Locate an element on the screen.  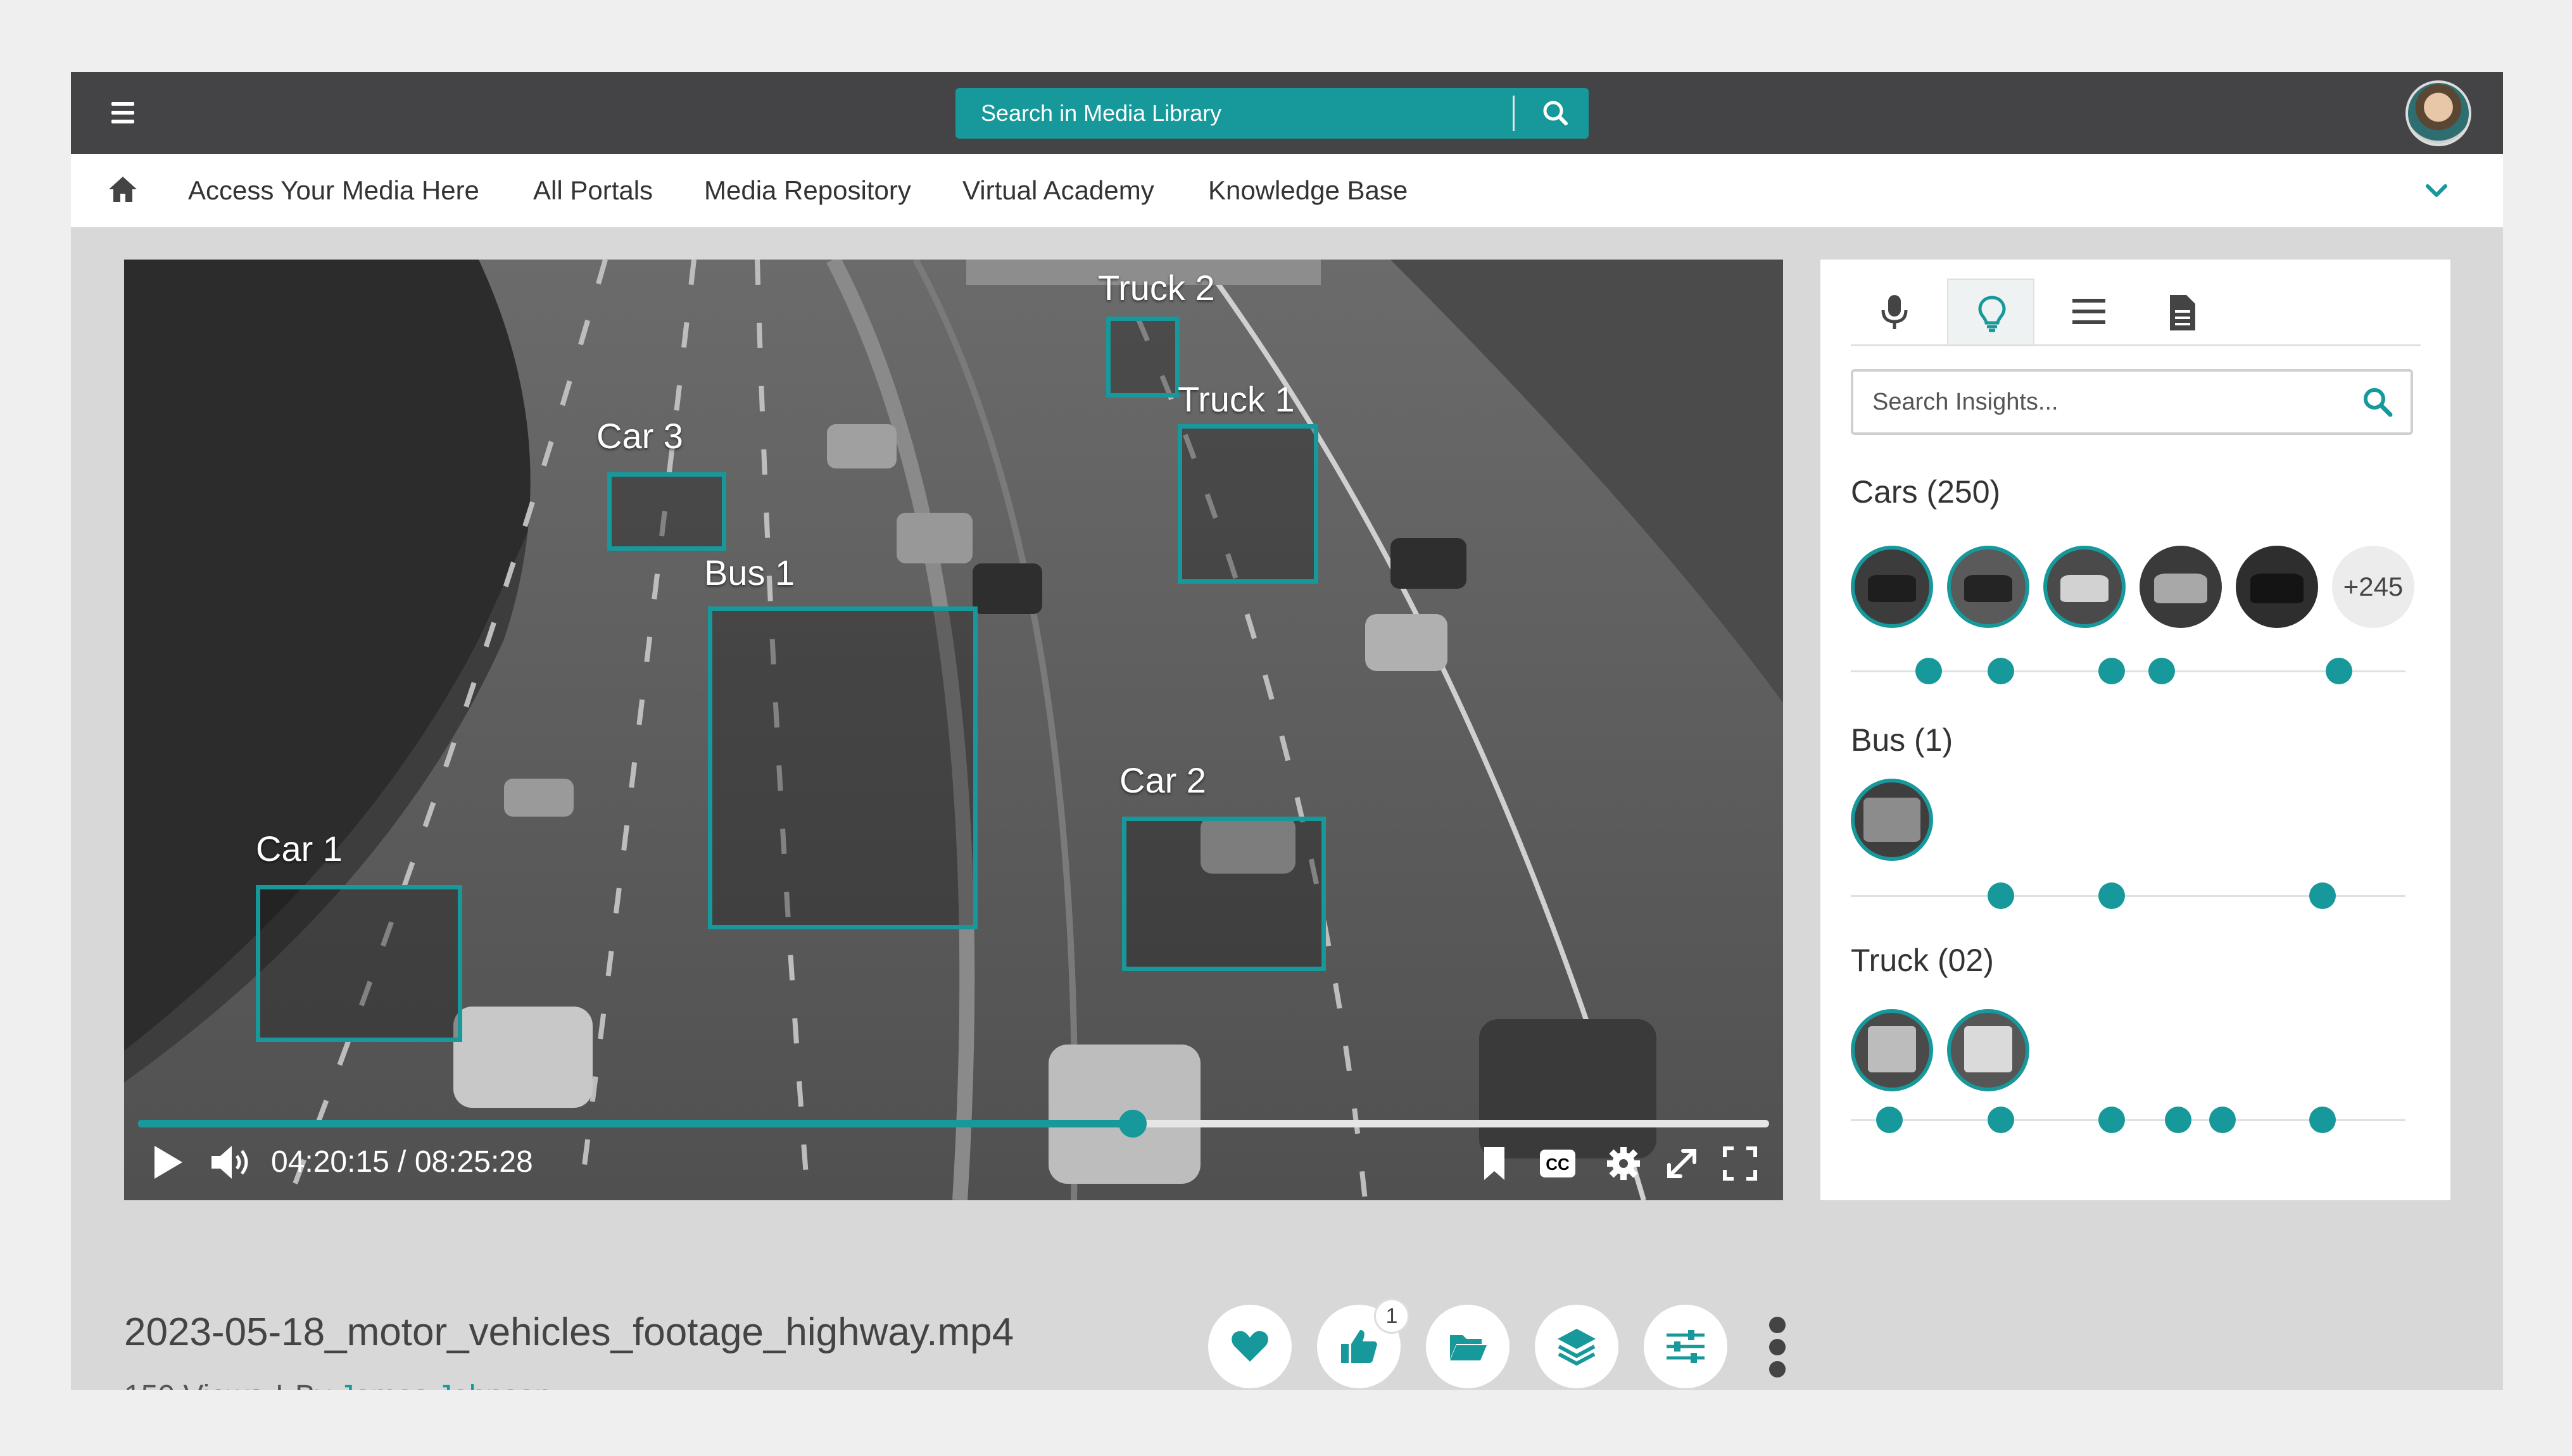
insight-group-title: Bus (1) is located at coordinates (1902, 740).